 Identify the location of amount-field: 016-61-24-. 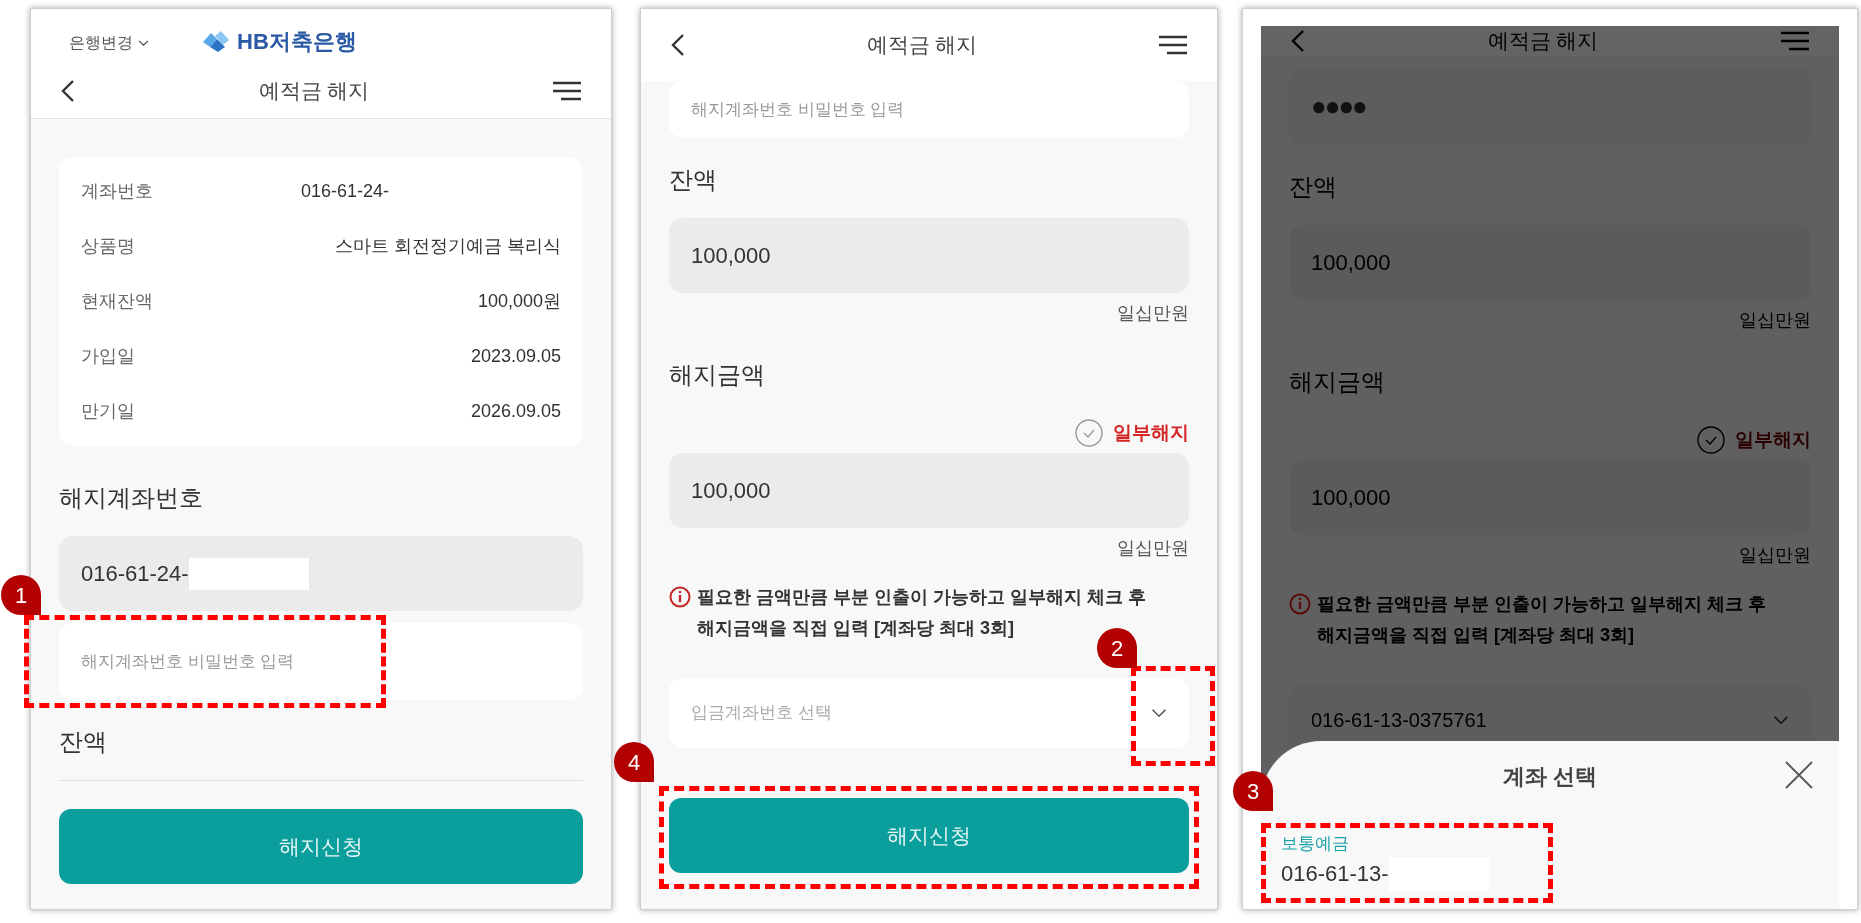
(321, 573).